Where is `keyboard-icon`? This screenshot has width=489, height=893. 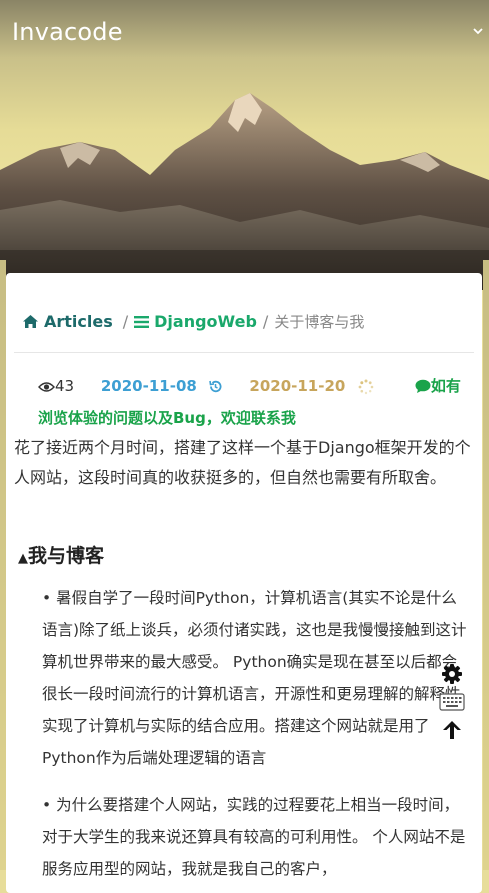
keyboard-icon is located at coordinates (452, 702).